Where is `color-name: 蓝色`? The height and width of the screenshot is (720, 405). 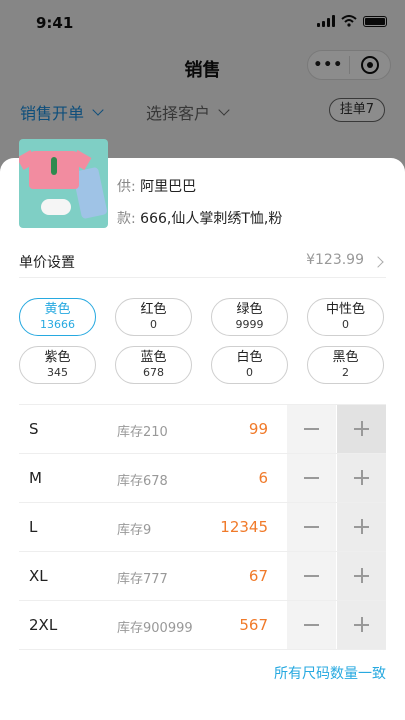 color-name: 蓝色 is located at coordinates (153, 357).